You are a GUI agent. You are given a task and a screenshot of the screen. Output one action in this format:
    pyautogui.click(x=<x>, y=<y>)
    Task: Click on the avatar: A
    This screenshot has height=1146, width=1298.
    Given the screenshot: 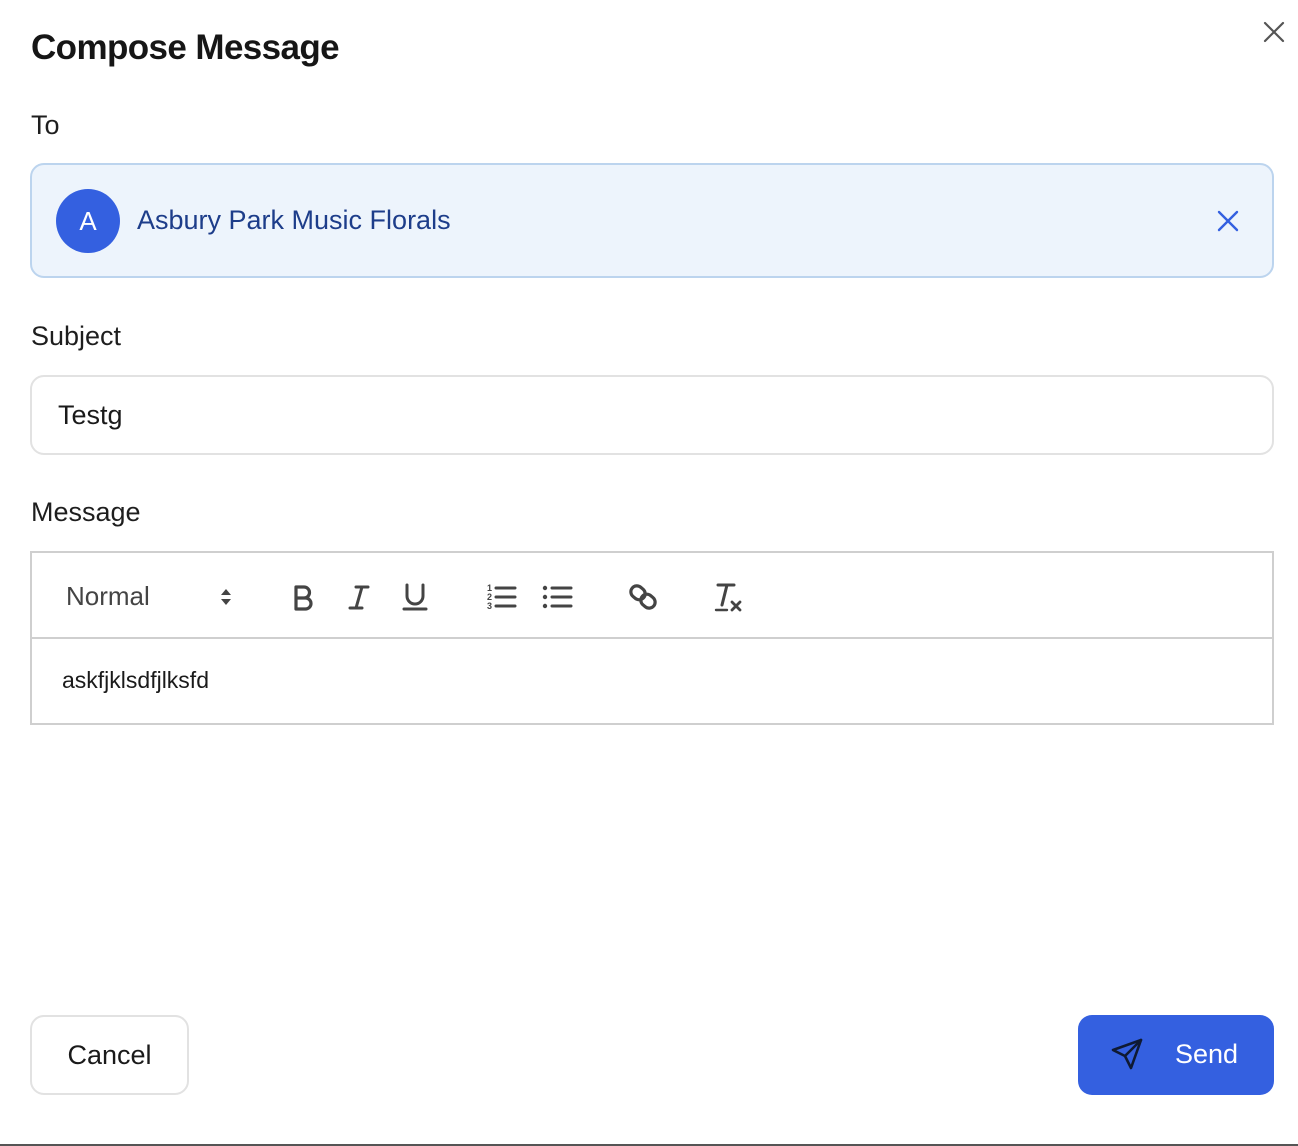 What is the action you would take?
    pyautogui.click(x=88, y=221)
    